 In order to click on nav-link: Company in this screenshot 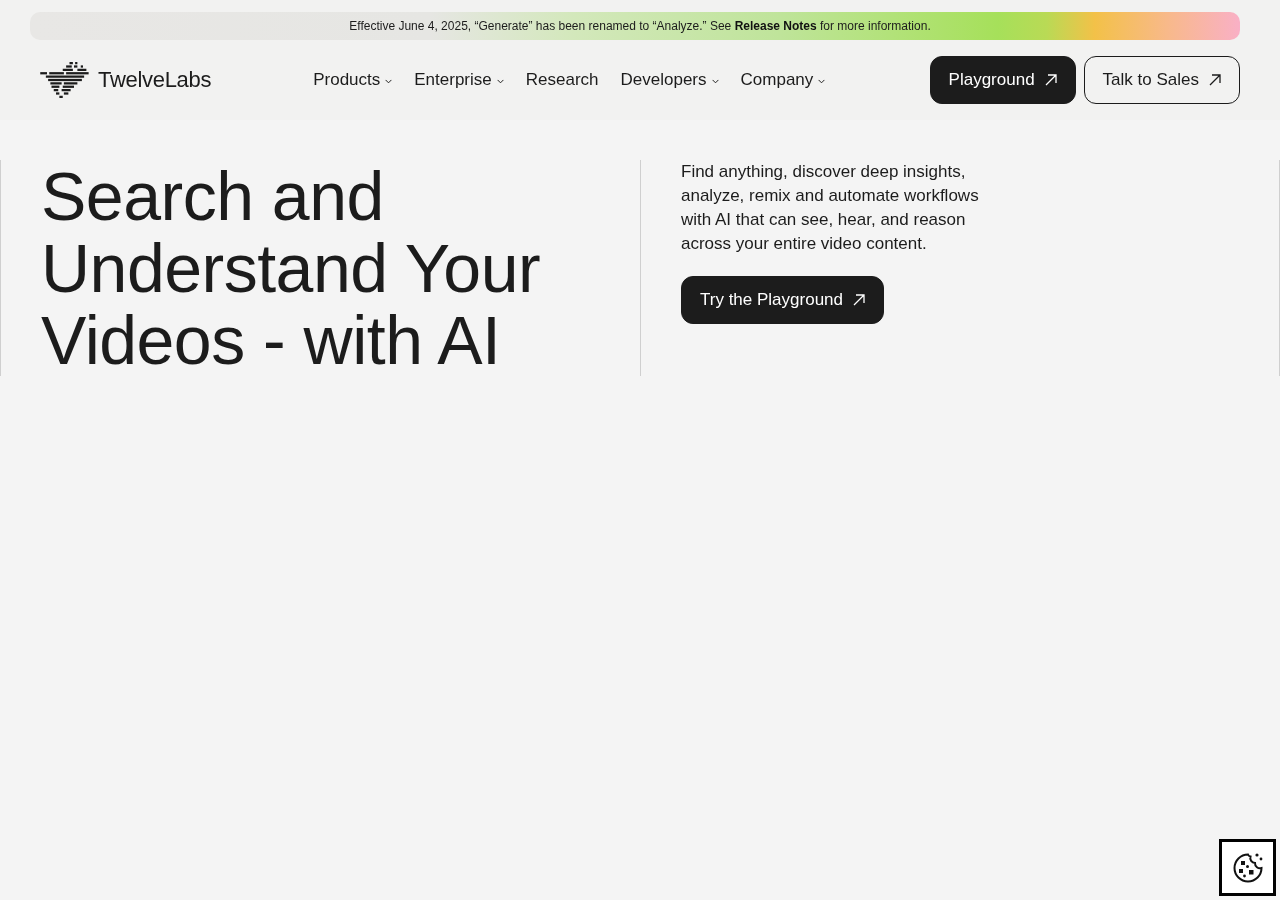, I will do `click(783, 80)`.